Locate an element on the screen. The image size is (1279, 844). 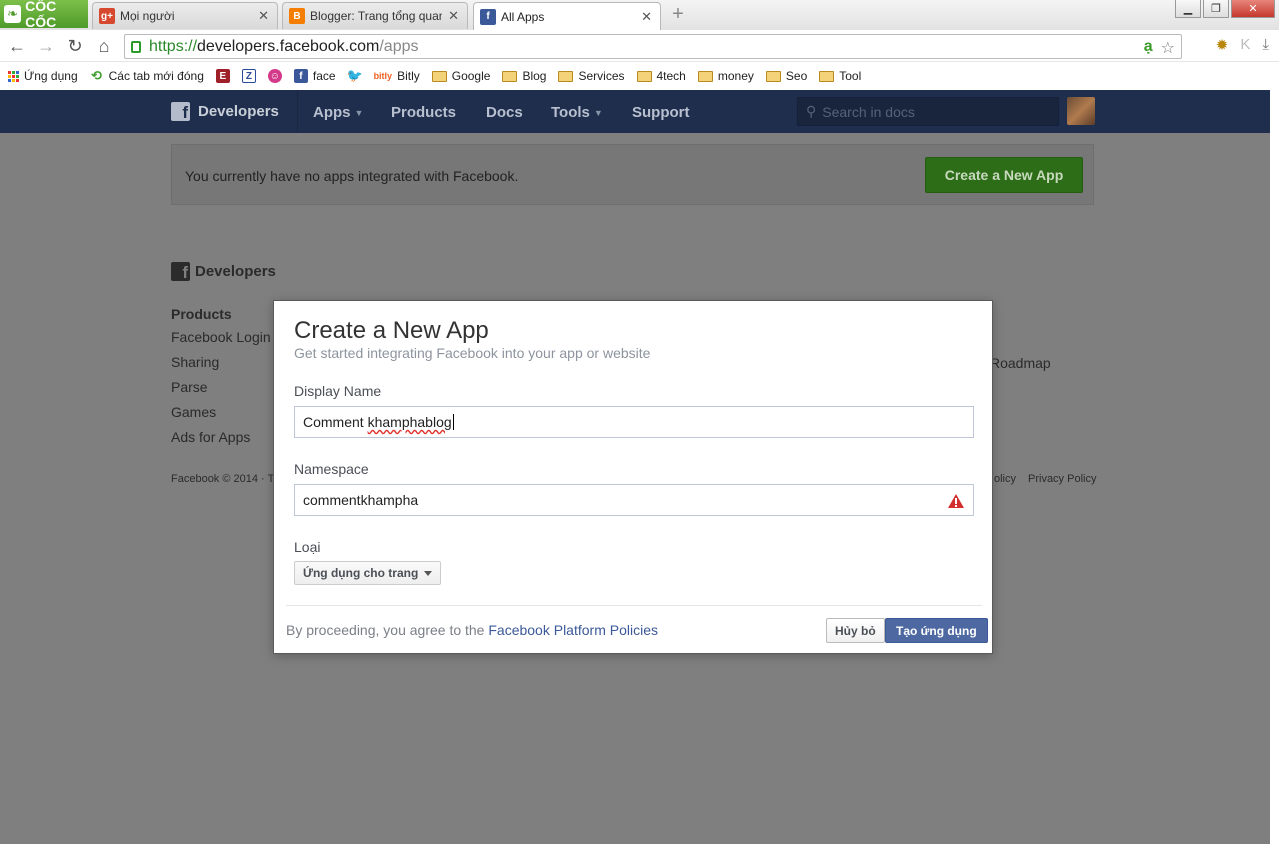
twitter-icon: 🐦 is located at coordinates (354, 75).